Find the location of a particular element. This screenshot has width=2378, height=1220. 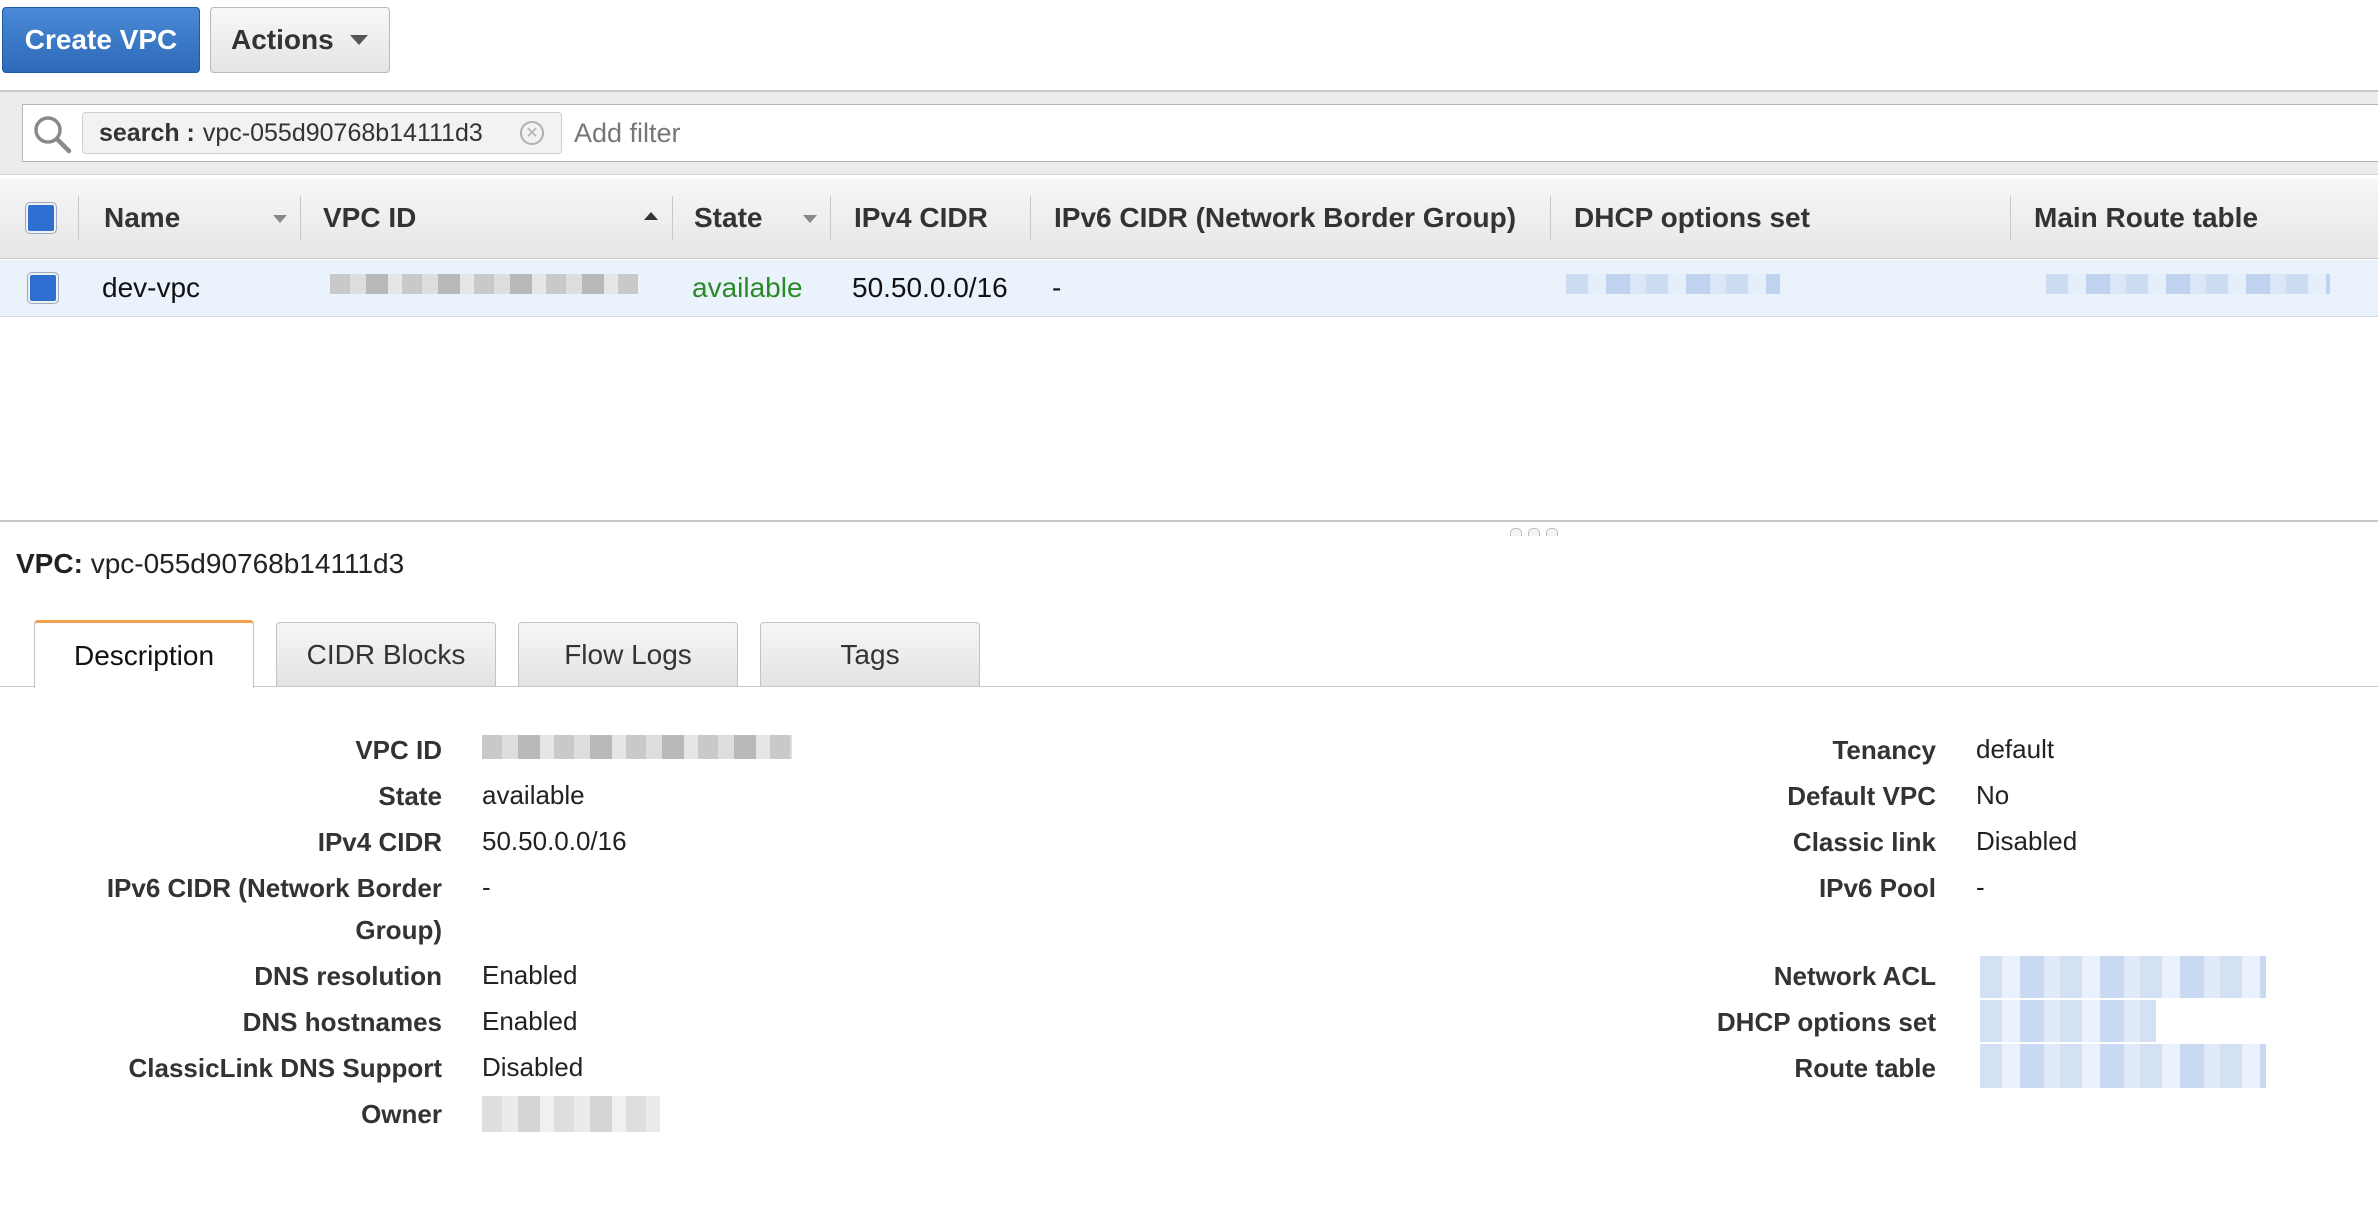

value-classic-link: Disabled is located at coordinates (2027, 841).